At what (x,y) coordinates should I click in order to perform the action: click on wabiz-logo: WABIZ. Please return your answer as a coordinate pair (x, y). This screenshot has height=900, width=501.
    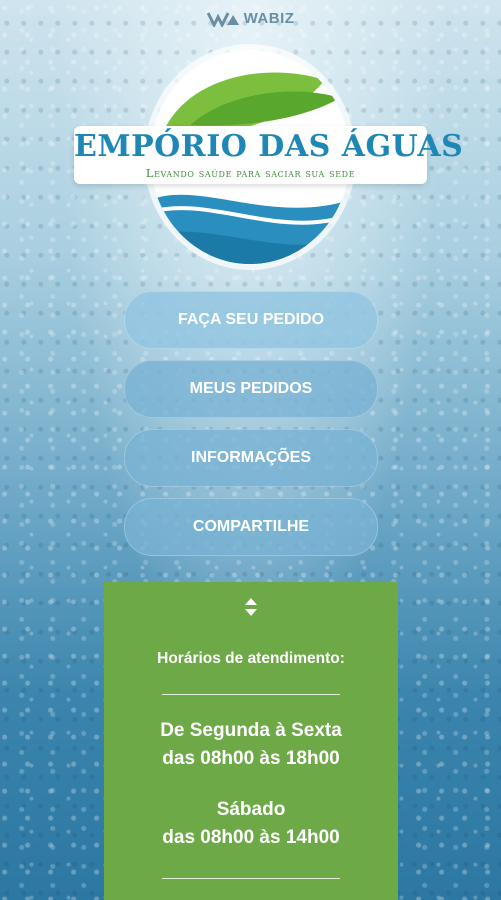
    Looking at the image, I should click on (250, 18).